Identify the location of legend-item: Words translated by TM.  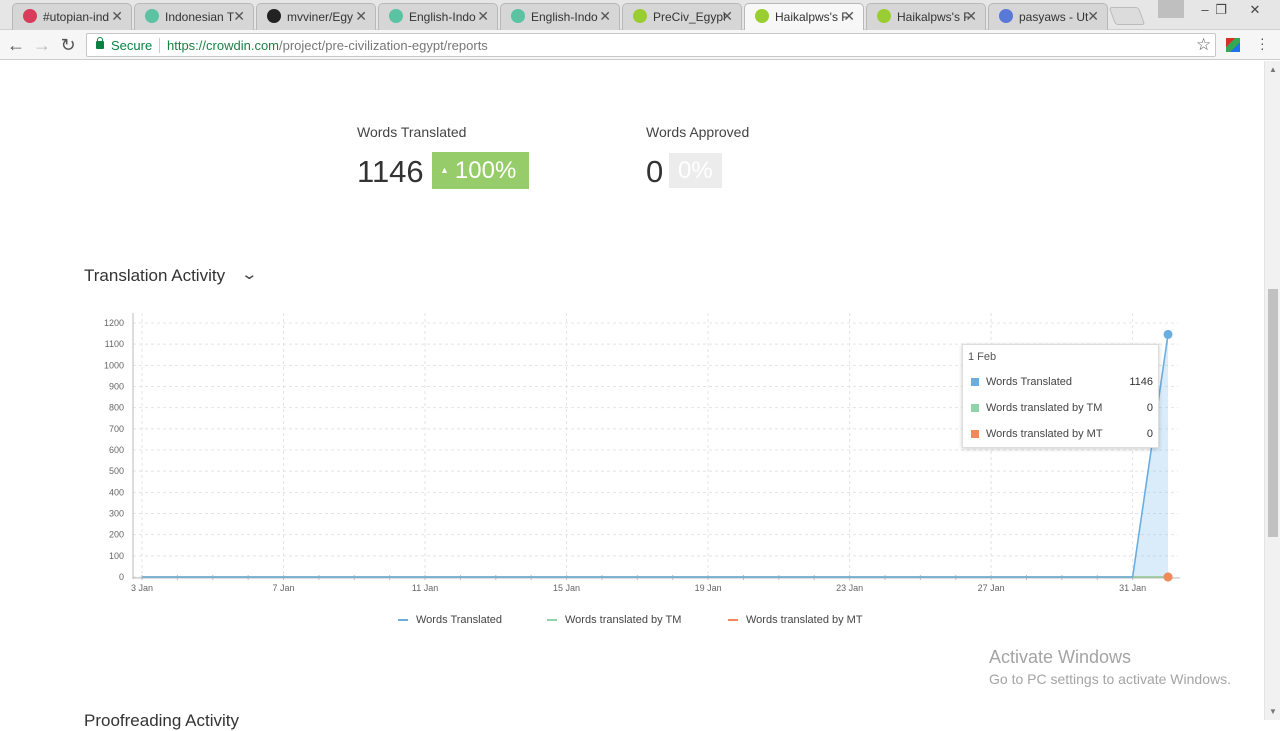
(614, 620).